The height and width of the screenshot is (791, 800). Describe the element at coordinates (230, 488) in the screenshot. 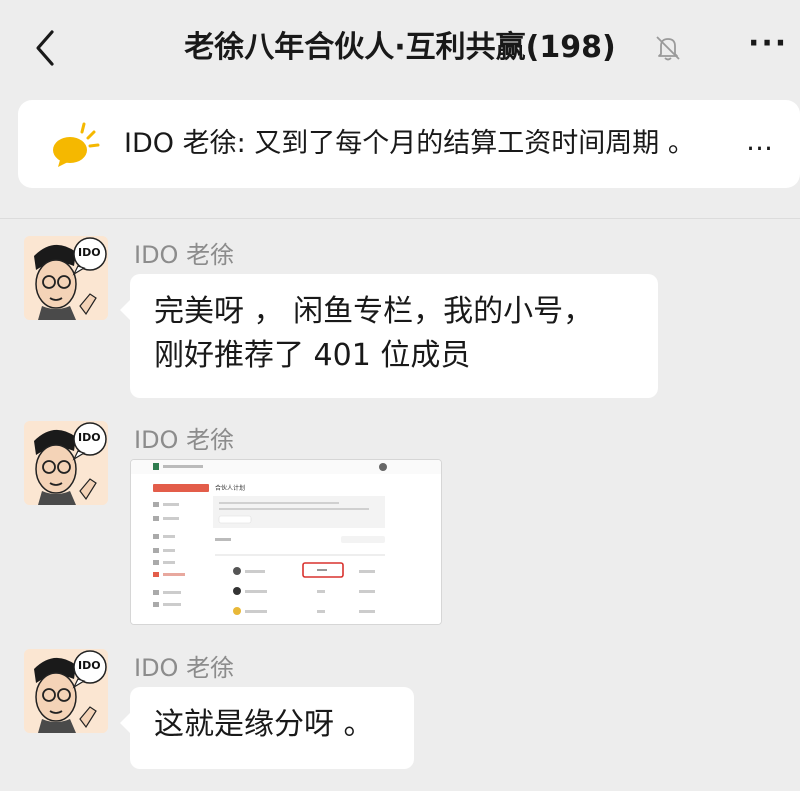

I see `thumbnail-title: 合伙人计划` at that location.